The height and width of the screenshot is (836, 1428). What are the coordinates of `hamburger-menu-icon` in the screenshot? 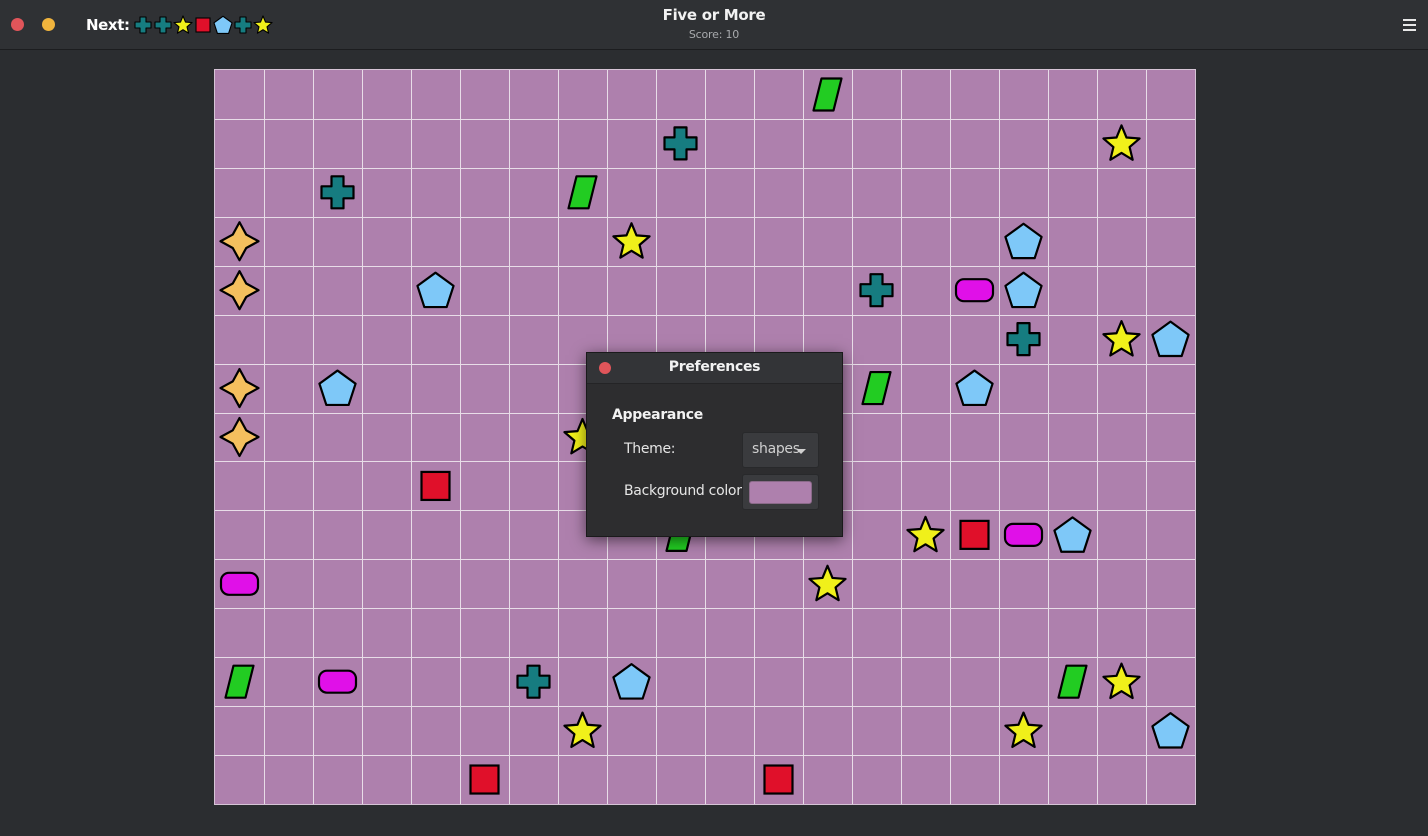 It's located at (1409, 25).